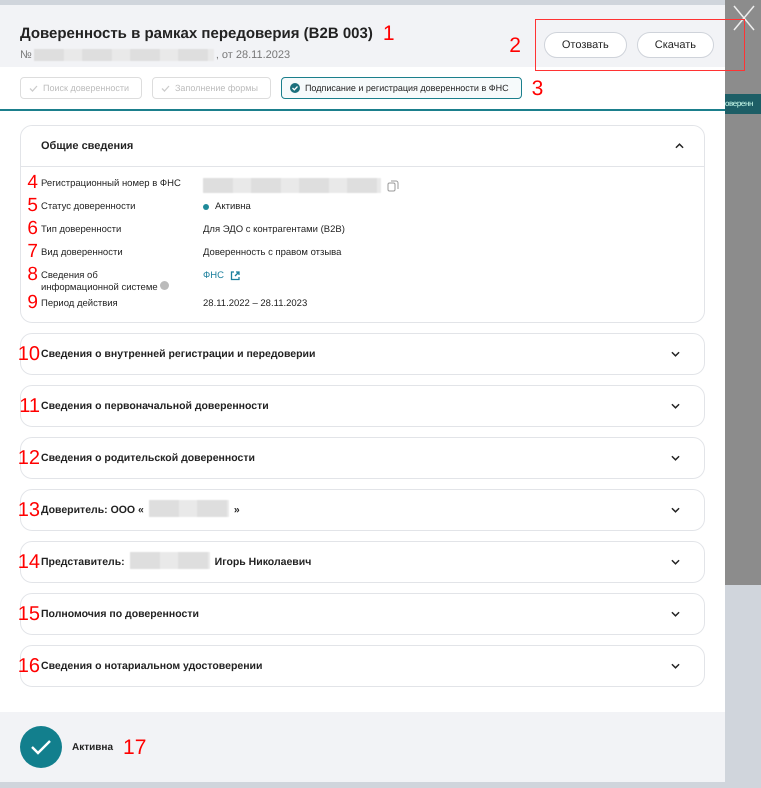 The image size is (761, 788). What do you see at coordinates (401, 88) in the screenshot?
I see `step-tab: Подписание и регистрация доверенности в ФНС` at bounding box center [401, 88].